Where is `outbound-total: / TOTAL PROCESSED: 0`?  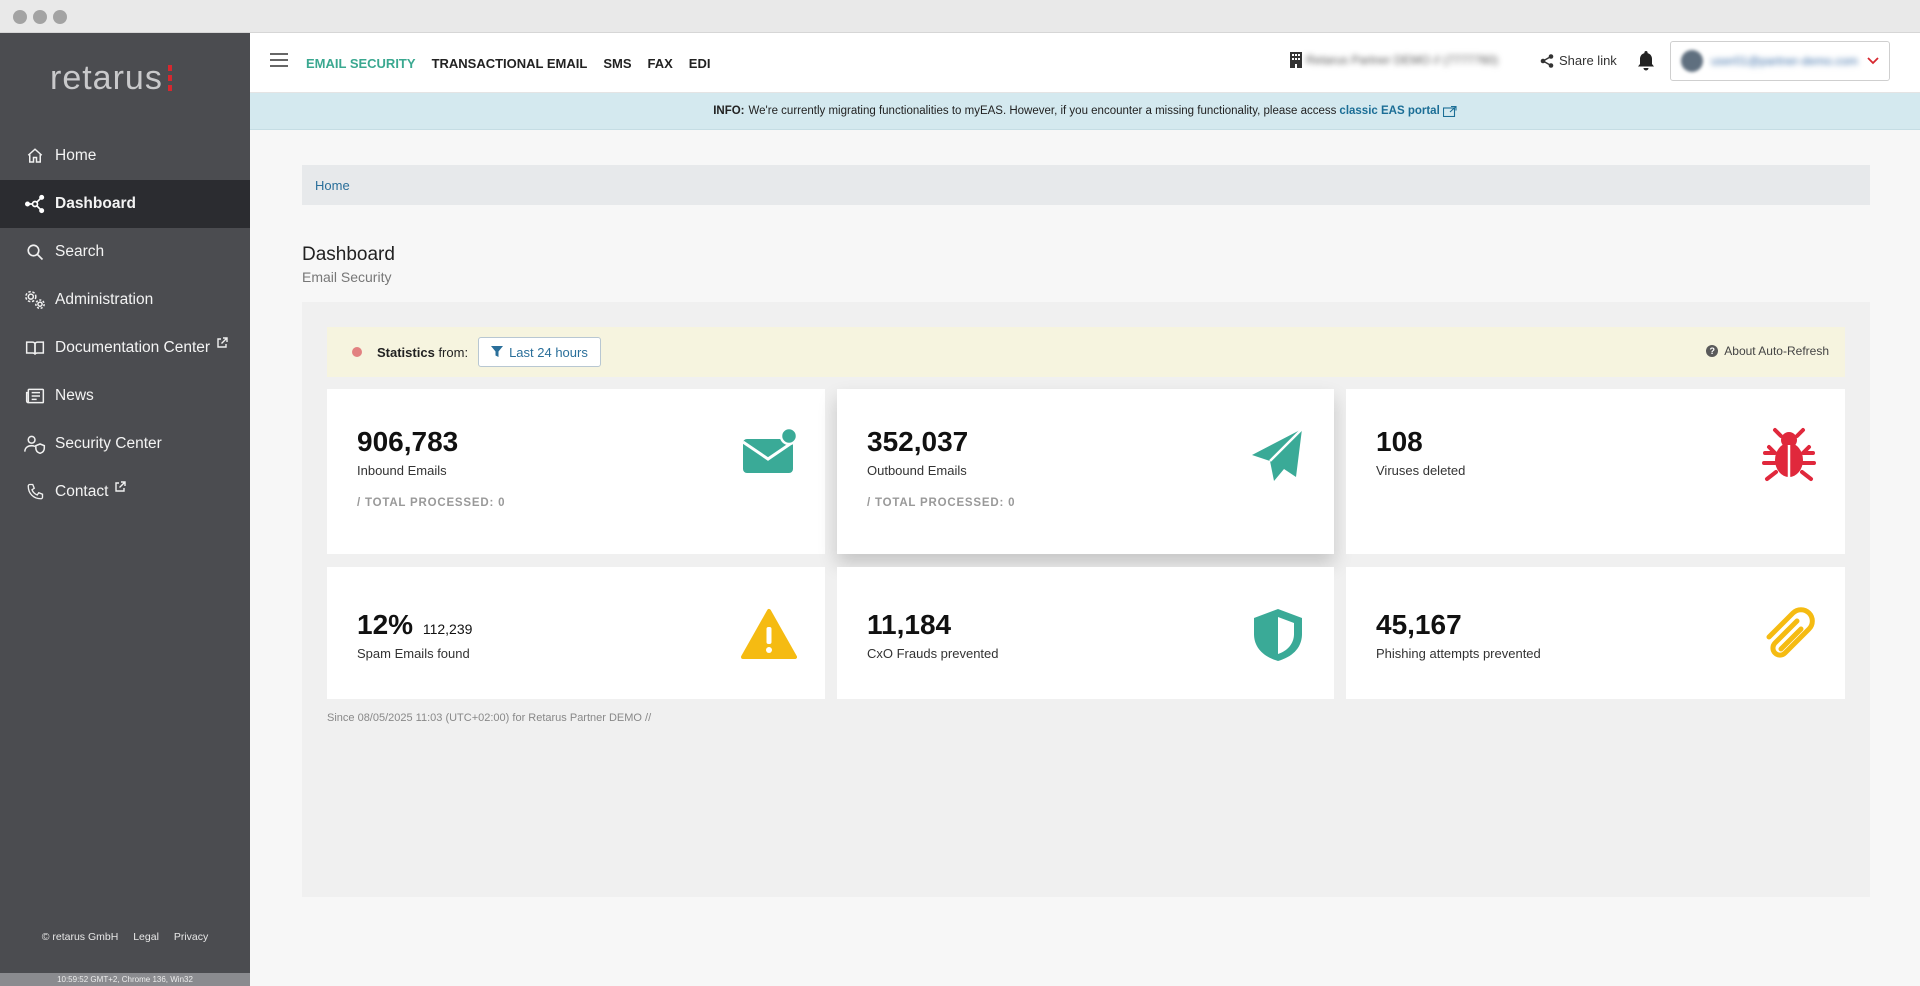
outbound-total: / TOTAL PROCESSED: 0 is located at coordinates (941, 503).